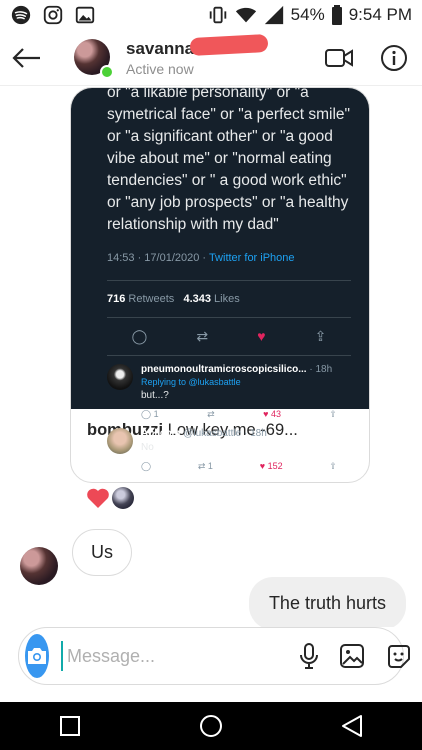  Describe the element at coordinates (98, 498) in the screenshot. I see `heart-reaction-icon` at that location.